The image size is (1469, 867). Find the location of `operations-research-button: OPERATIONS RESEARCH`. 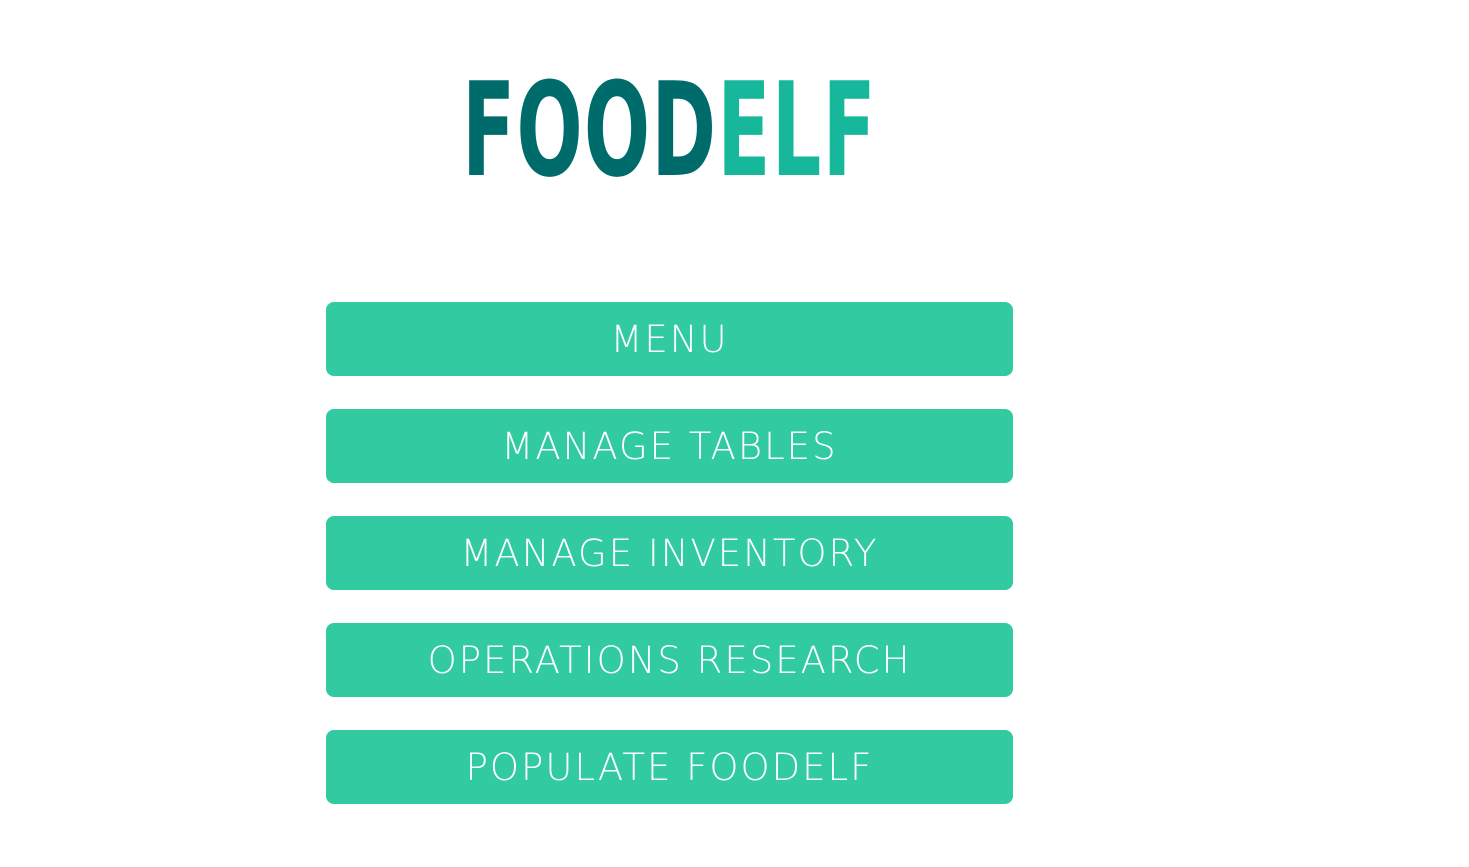

operations-research-button: OPERATIONS RESEARCH is located at coordinates (669, 660).